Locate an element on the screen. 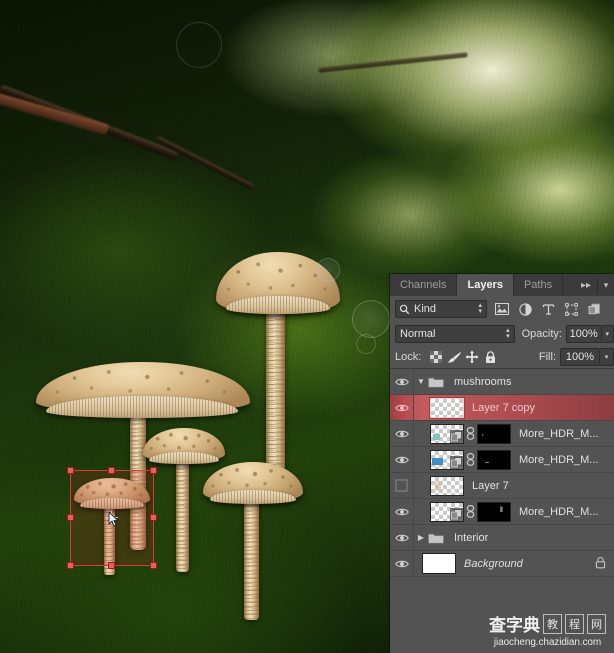  lock-image-pixels-icon is located at coordinates (454, 357).